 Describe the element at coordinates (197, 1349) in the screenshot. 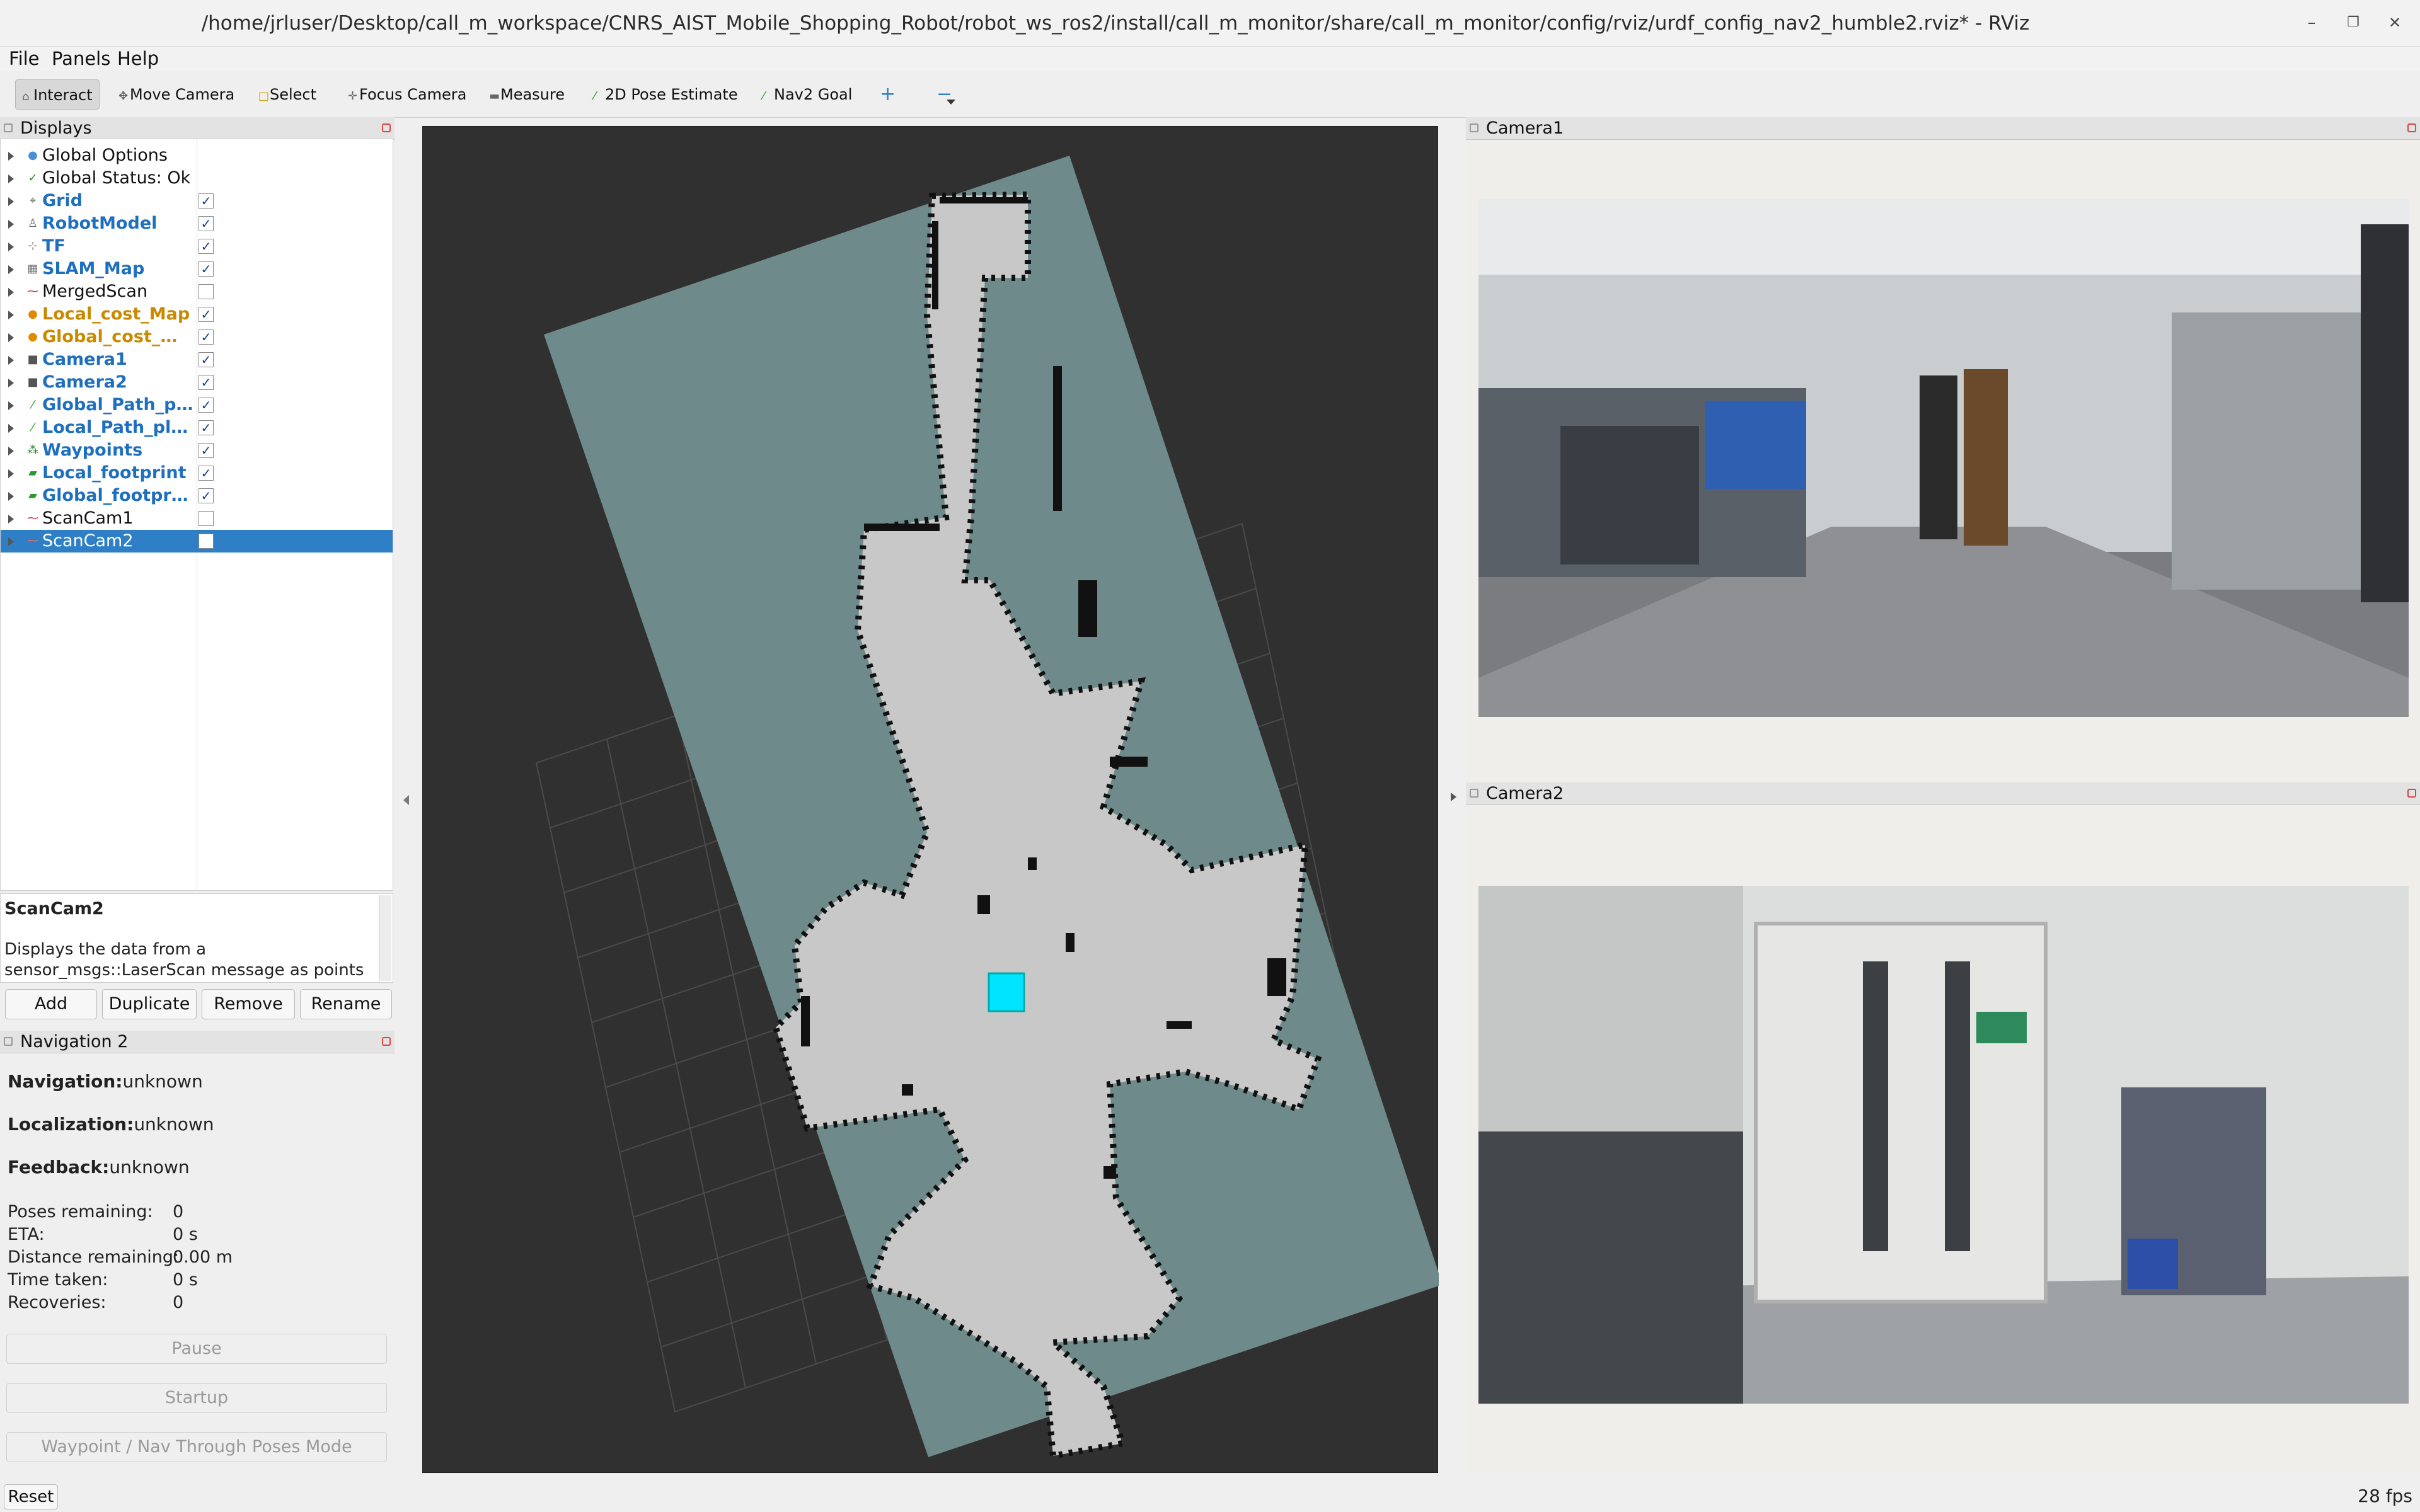

I see `pause-button: Pause` at that location.